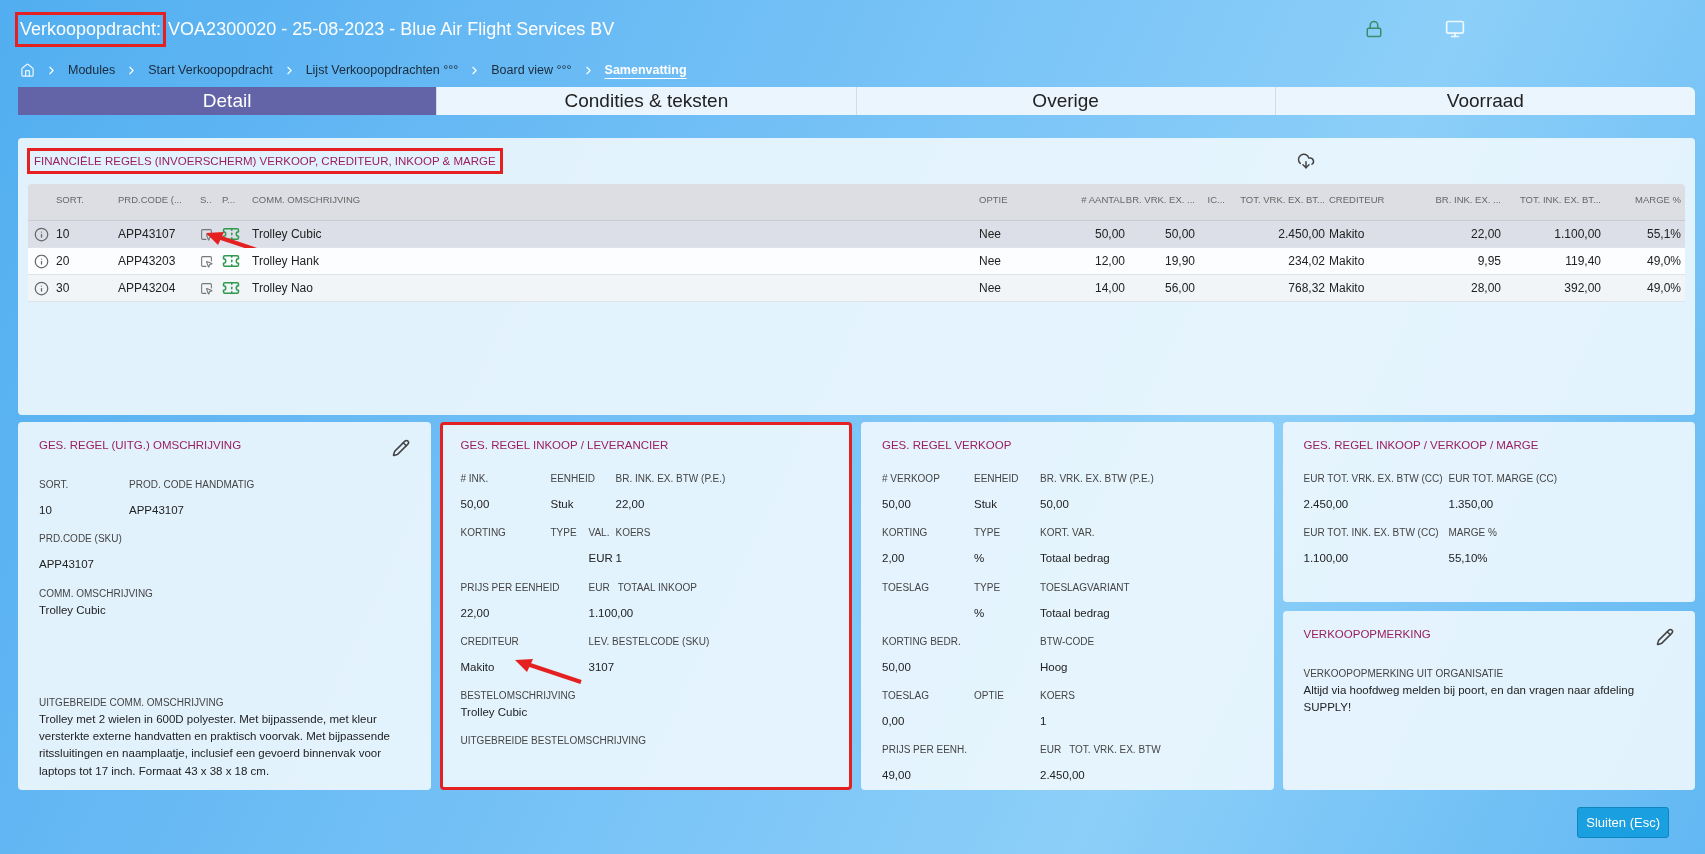 This screenshot has height=854, width=1705. I want to click on column-header: COMM. OMSCHRIJVING, so click(306, 194).